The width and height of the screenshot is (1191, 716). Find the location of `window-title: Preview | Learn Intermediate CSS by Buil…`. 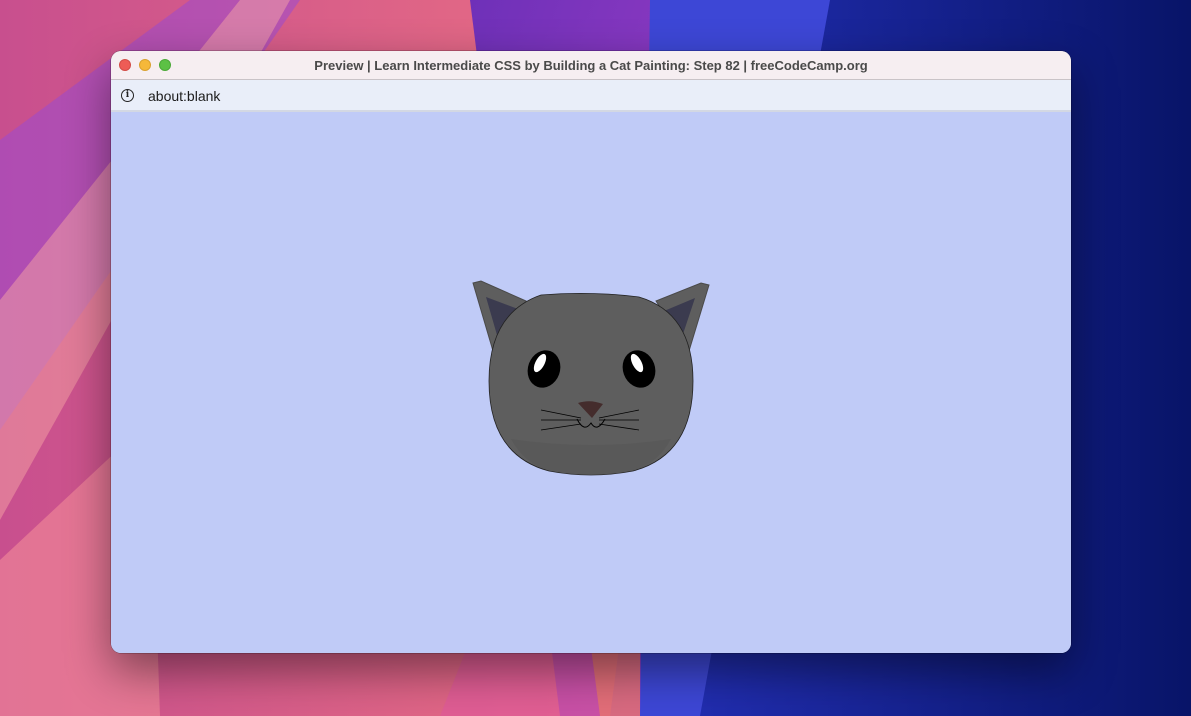

window-title: Preview | Learn Intermediate CSS by Buil… is located at coordinates (591, 65).